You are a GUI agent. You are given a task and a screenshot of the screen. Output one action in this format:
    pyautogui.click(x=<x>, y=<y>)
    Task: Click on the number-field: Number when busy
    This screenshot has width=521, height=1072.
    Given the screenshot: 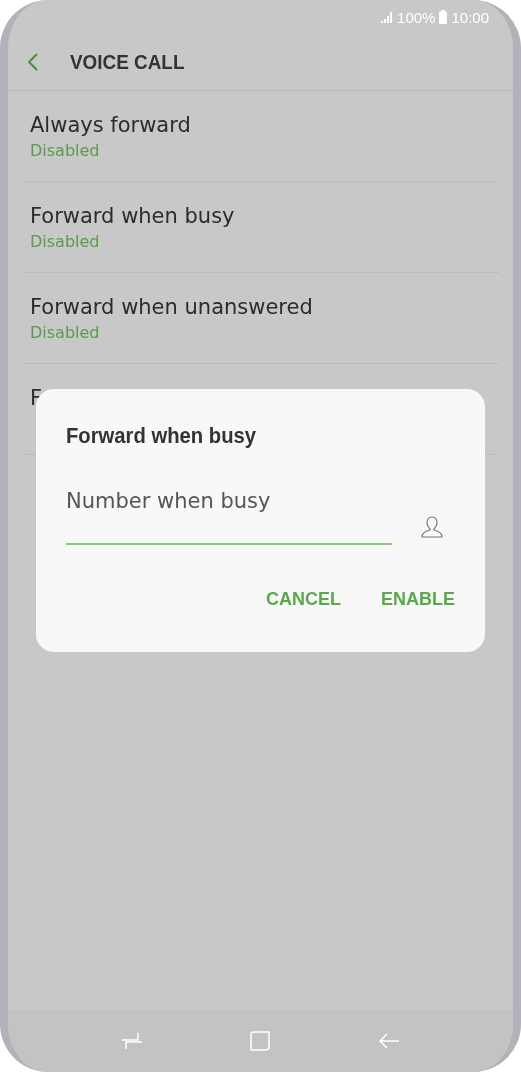 What is the action you would take?
    pyautogui.click(x=229, y=517)
    